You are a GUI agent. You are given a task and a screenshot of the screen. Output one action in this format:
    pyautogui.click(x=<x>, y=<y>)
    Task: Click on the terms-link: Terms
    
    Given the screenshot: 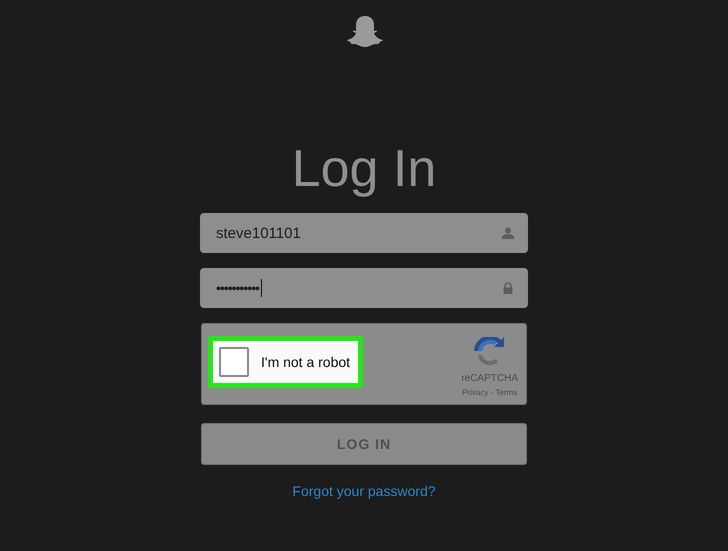 What is the action you would take?
    pyautogui.click(x=506, y=392)
    